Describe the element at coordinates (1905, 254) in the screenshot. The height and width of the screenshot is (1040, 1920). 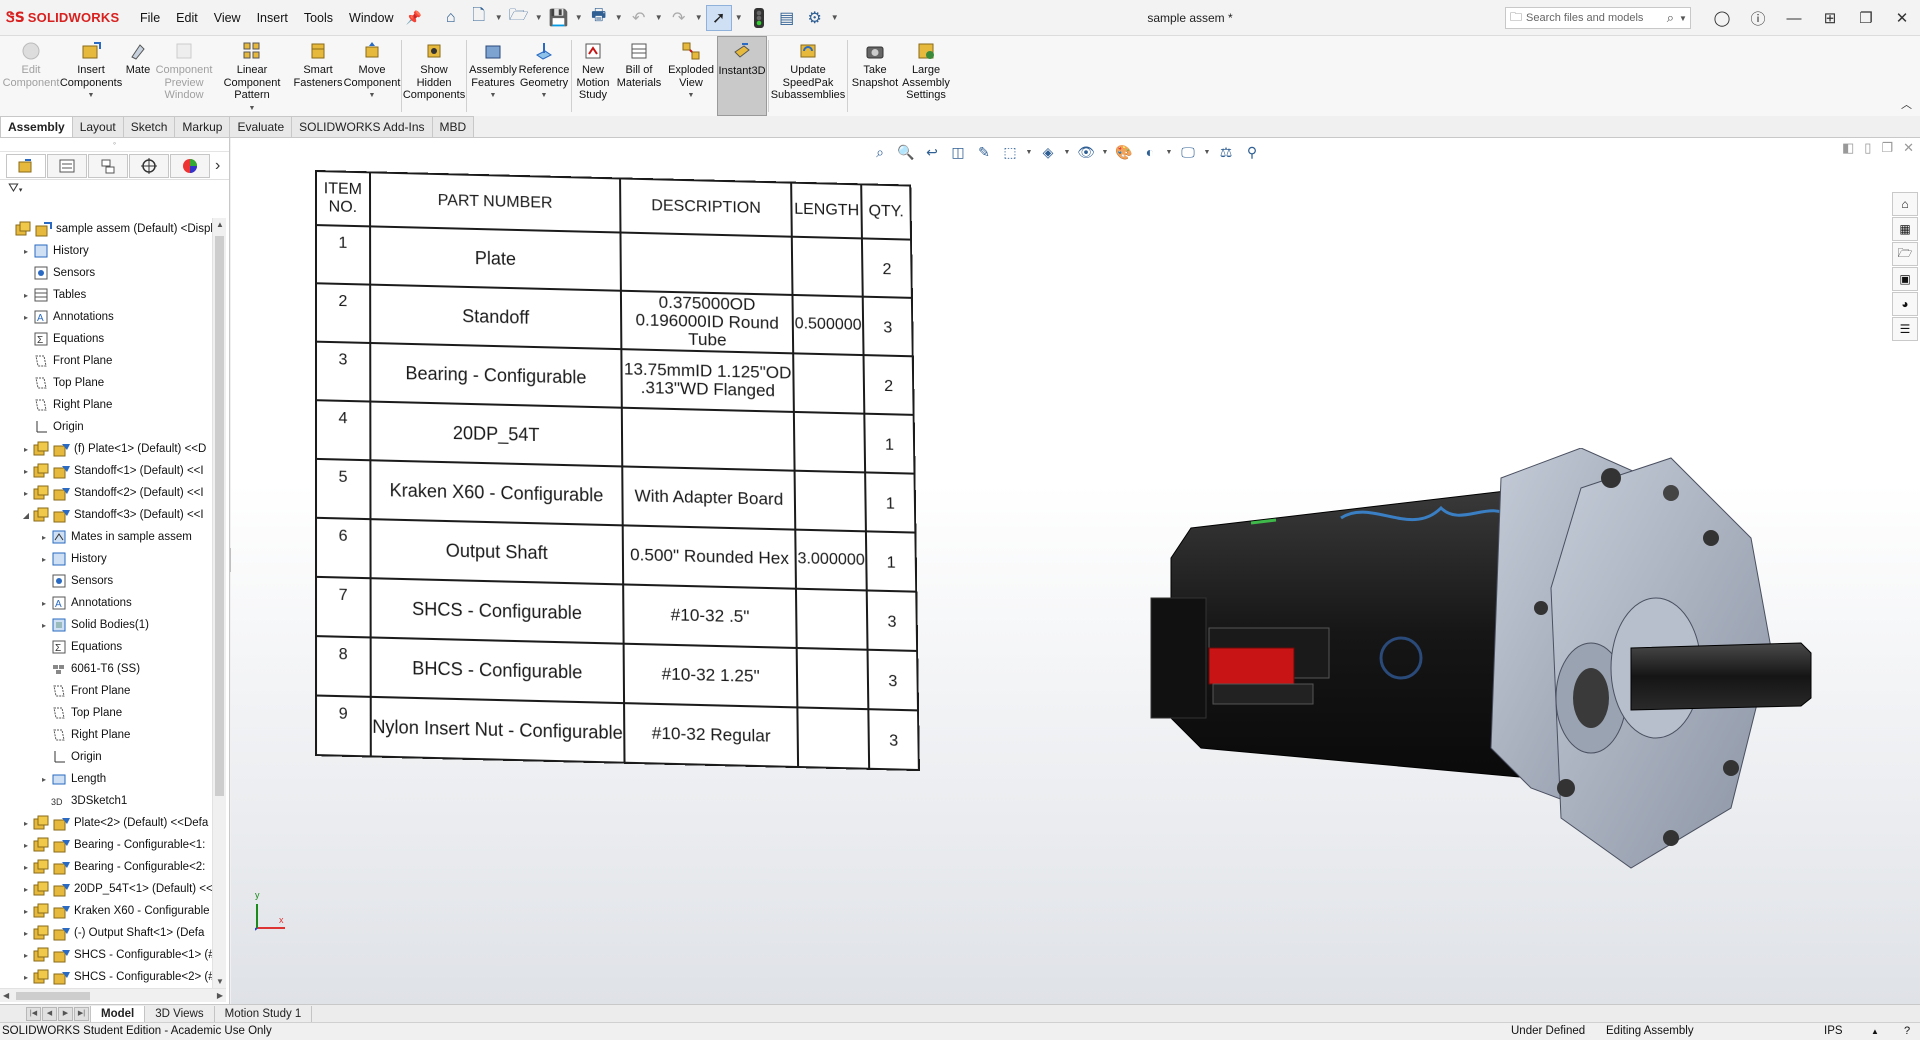
I see `file-explorer-icon: 🗁` at that location.